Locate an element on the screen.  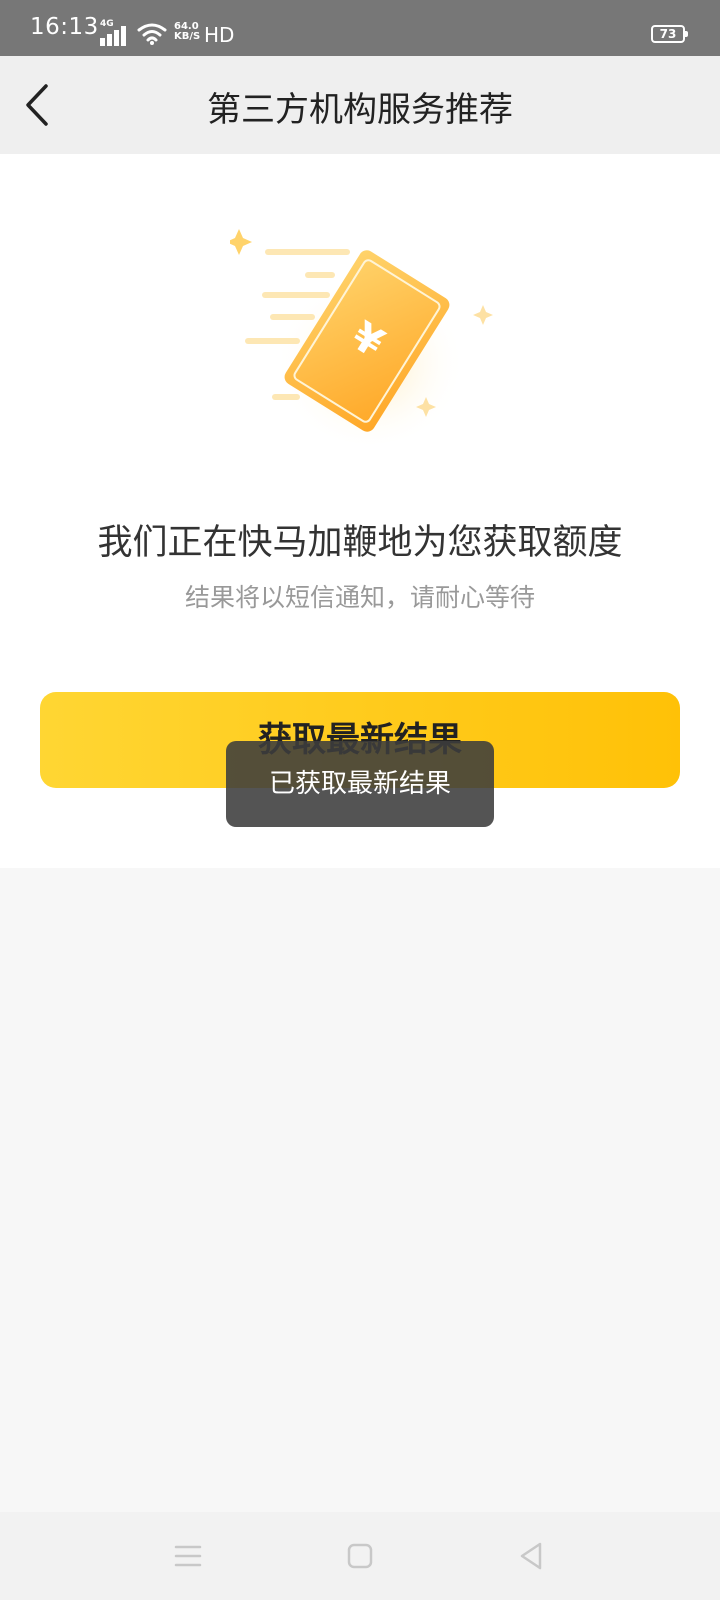
battery-level: 73 is located at coordinates (668, 34).